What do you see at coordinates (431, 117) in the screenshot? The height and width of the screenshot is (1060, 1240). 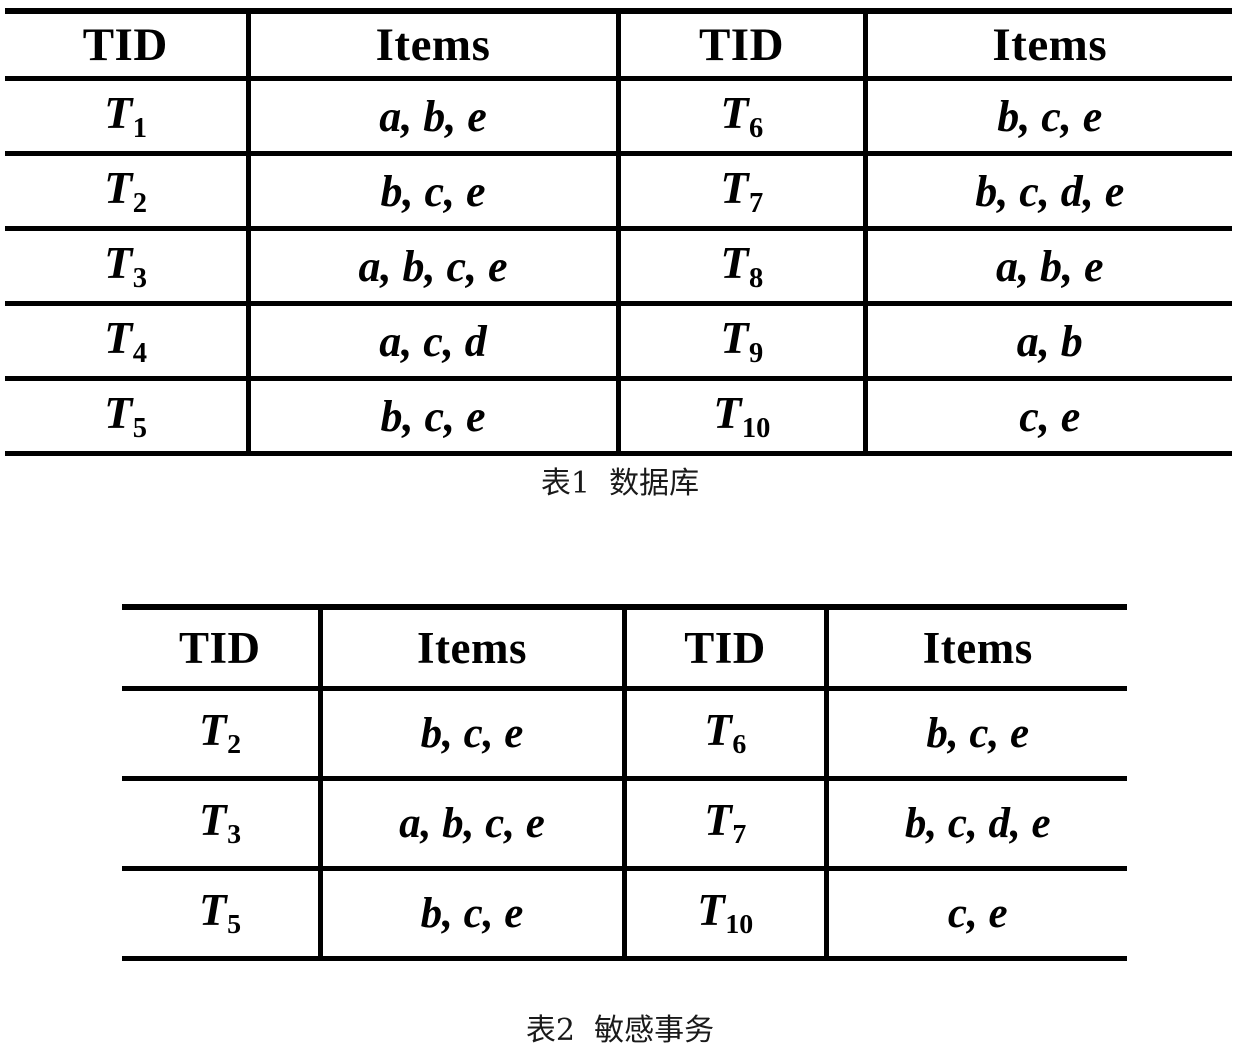 I see `cell-items-left: a, b, e` at bounding box center [431, 117].